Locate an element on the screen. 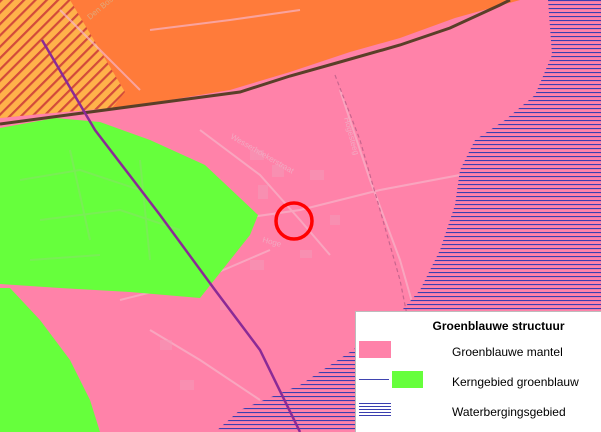 This screenshot has height=432, width=601. legend-item-waterbergingsgebied: Waterbergingsgebied is located at coordinates (478, 412).